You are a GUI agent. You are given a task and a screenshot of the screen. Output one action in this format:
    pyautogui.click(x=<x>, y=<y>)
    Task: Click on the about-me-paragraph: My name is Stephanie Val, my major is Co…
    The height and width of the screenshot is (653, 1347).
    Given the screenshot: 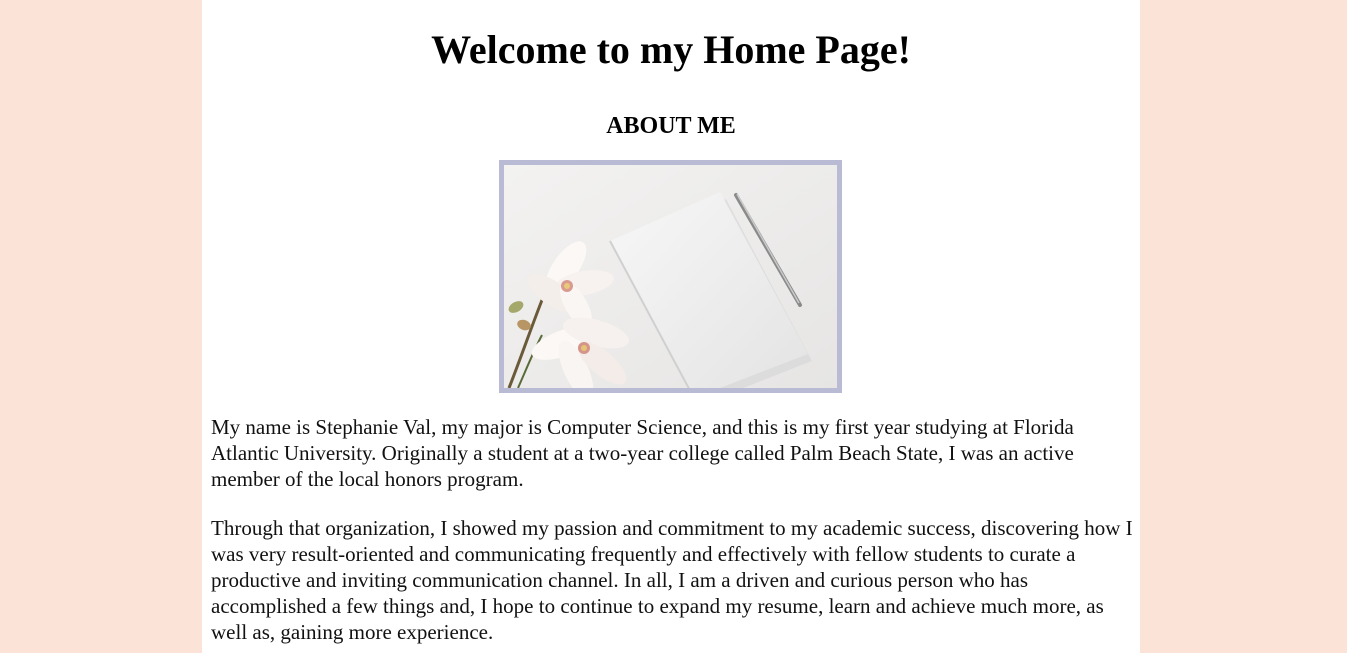 What is the action you would take?
    pyautogui.click(x=642, y=453)
    